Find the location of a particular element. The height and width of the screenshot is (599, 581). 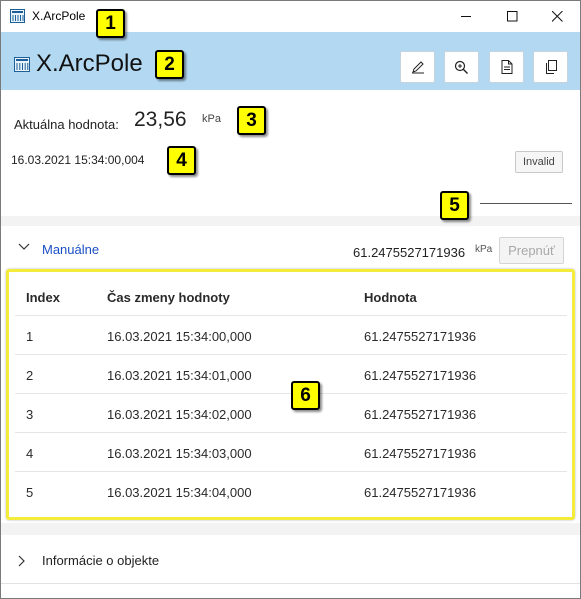

annotation-marker: 6 is located at coordinates (305, 395).